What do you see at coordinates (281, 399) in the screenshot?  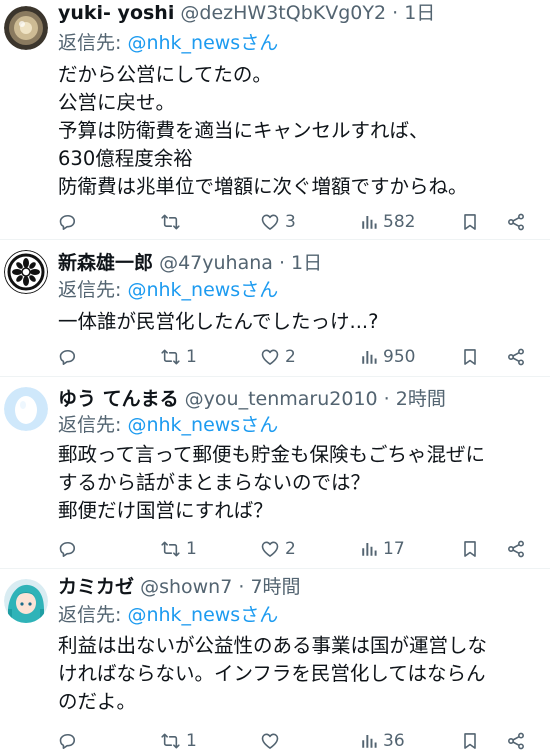 I see `user-handle: @you_tenmaru2010` at bounding box center [281, 399].